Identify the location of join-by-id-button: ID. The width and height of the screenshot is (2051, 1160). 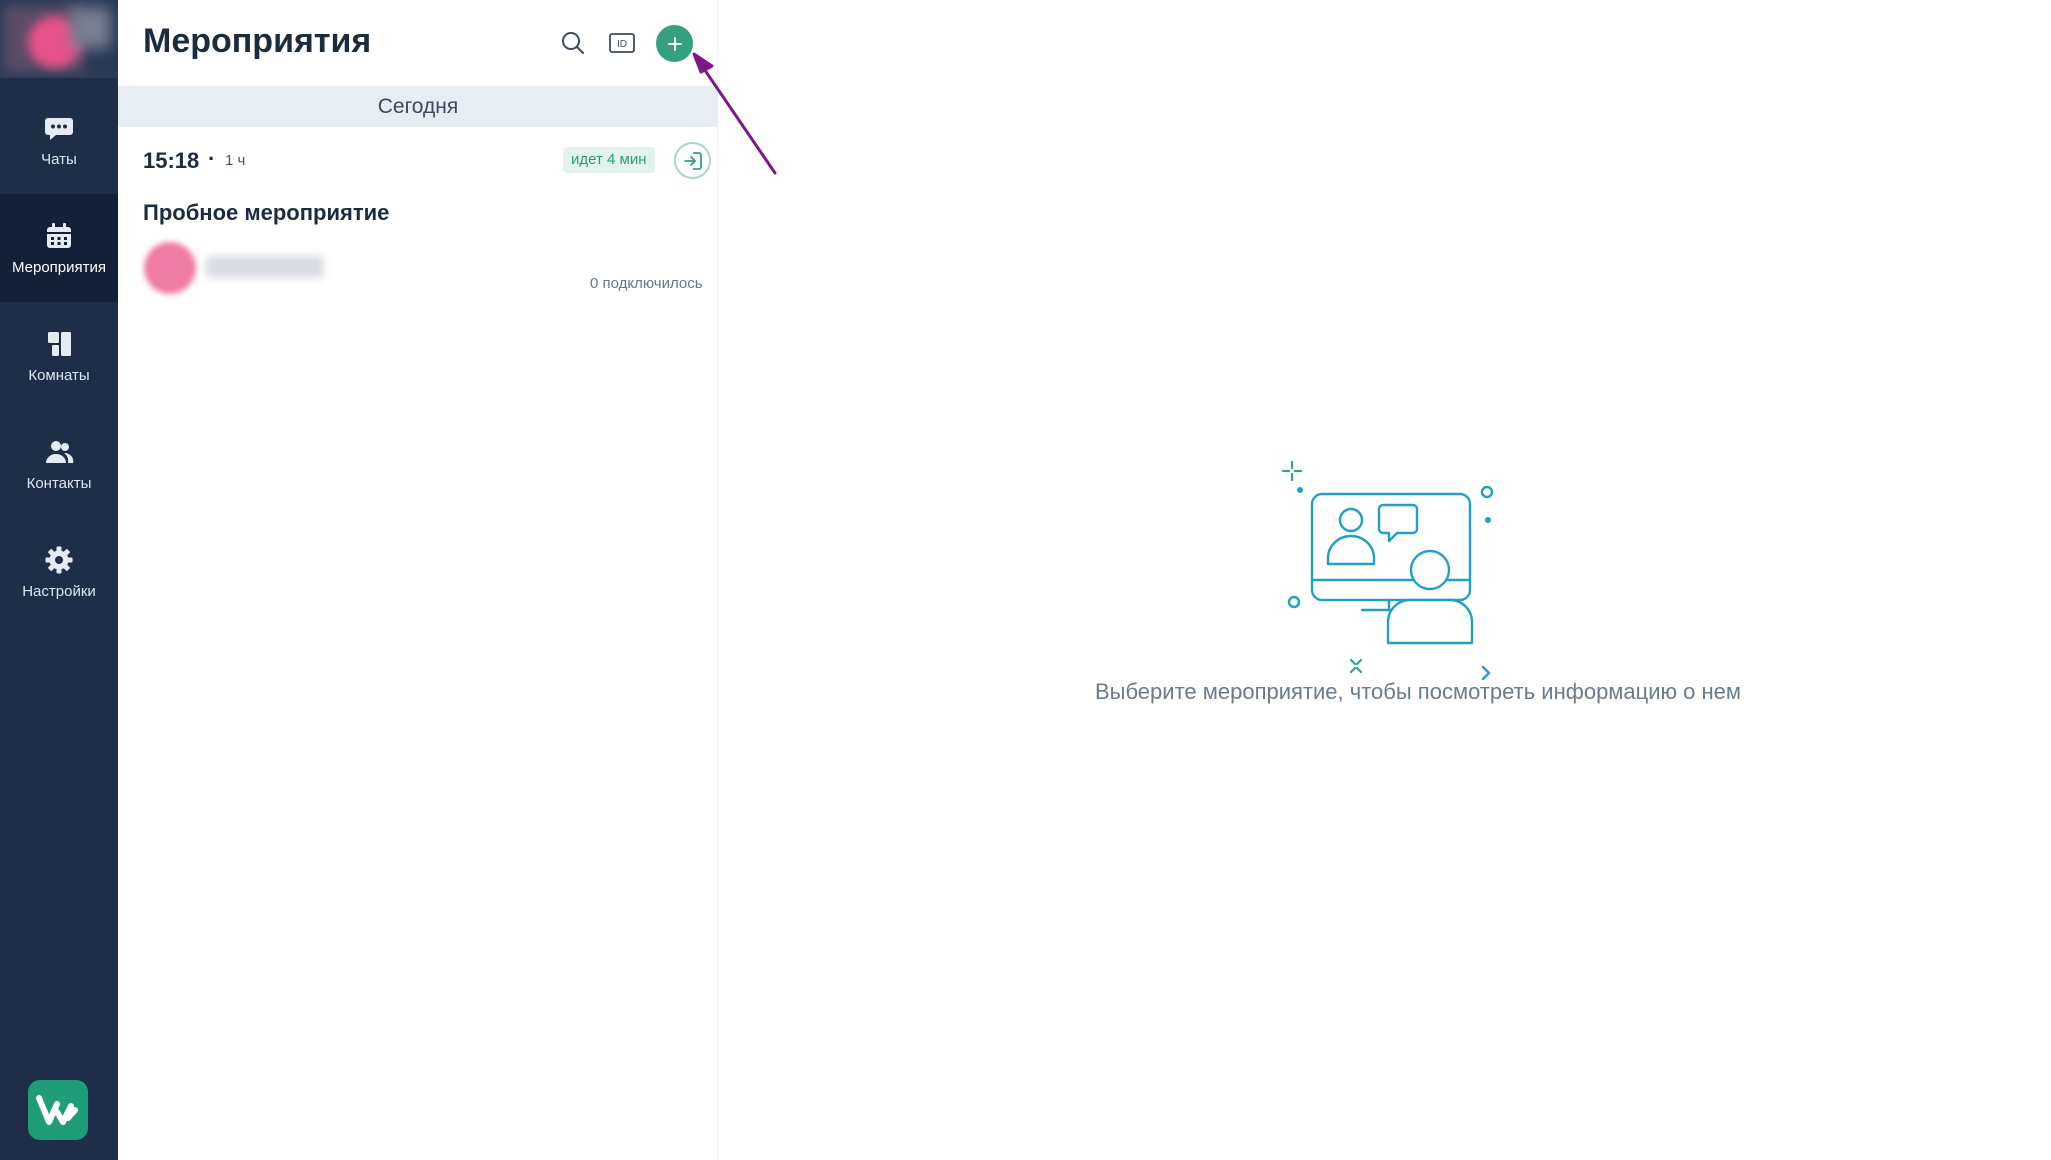
(622, 43).